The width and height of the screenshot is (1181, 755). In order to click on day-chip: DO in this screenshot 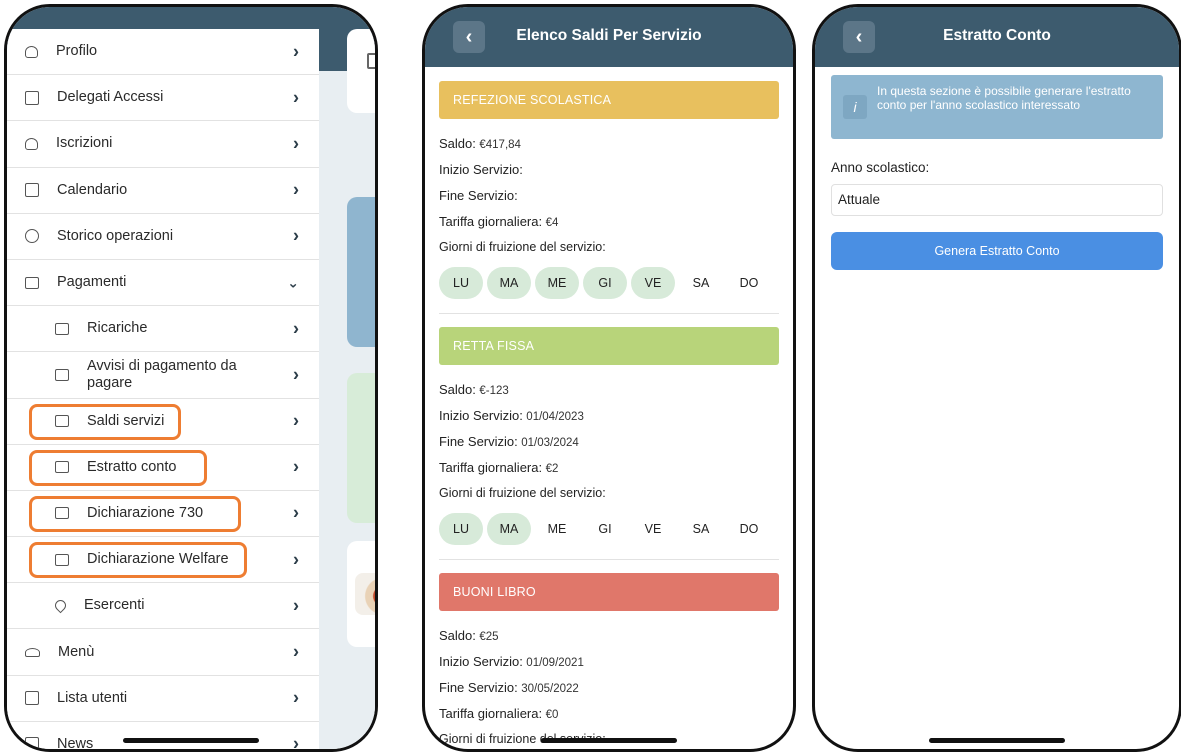, I will do `click(749, 529)`.